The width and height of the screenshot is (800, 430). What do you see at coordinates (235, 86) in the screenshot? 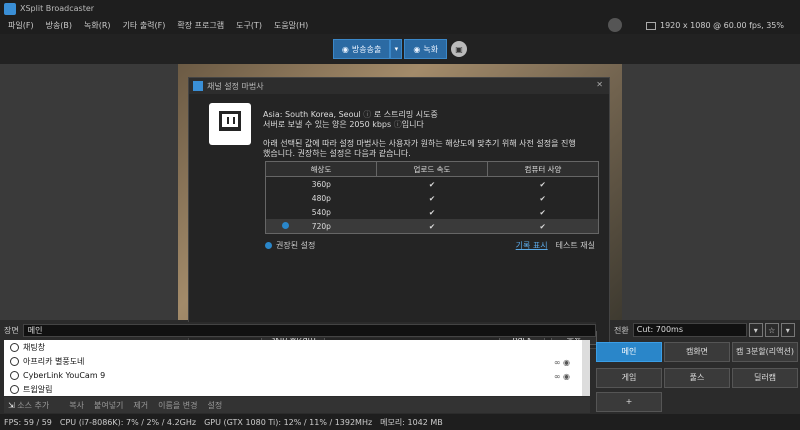
I see `dialog-title: 채널 설정 마법사` at bounding box center [235, 86].